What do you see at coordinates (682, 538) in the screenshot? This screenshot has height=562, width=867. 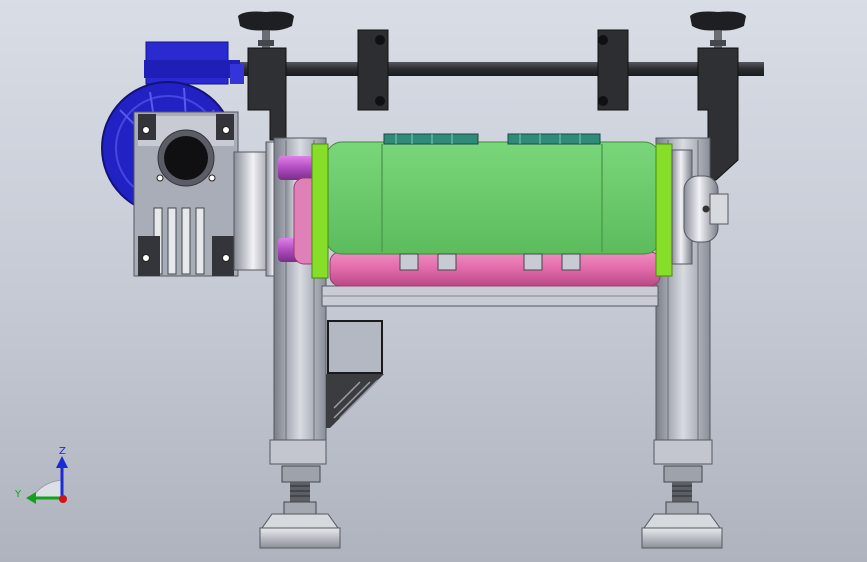 I see `right-foot-pad` at bounding box center [682, 538].